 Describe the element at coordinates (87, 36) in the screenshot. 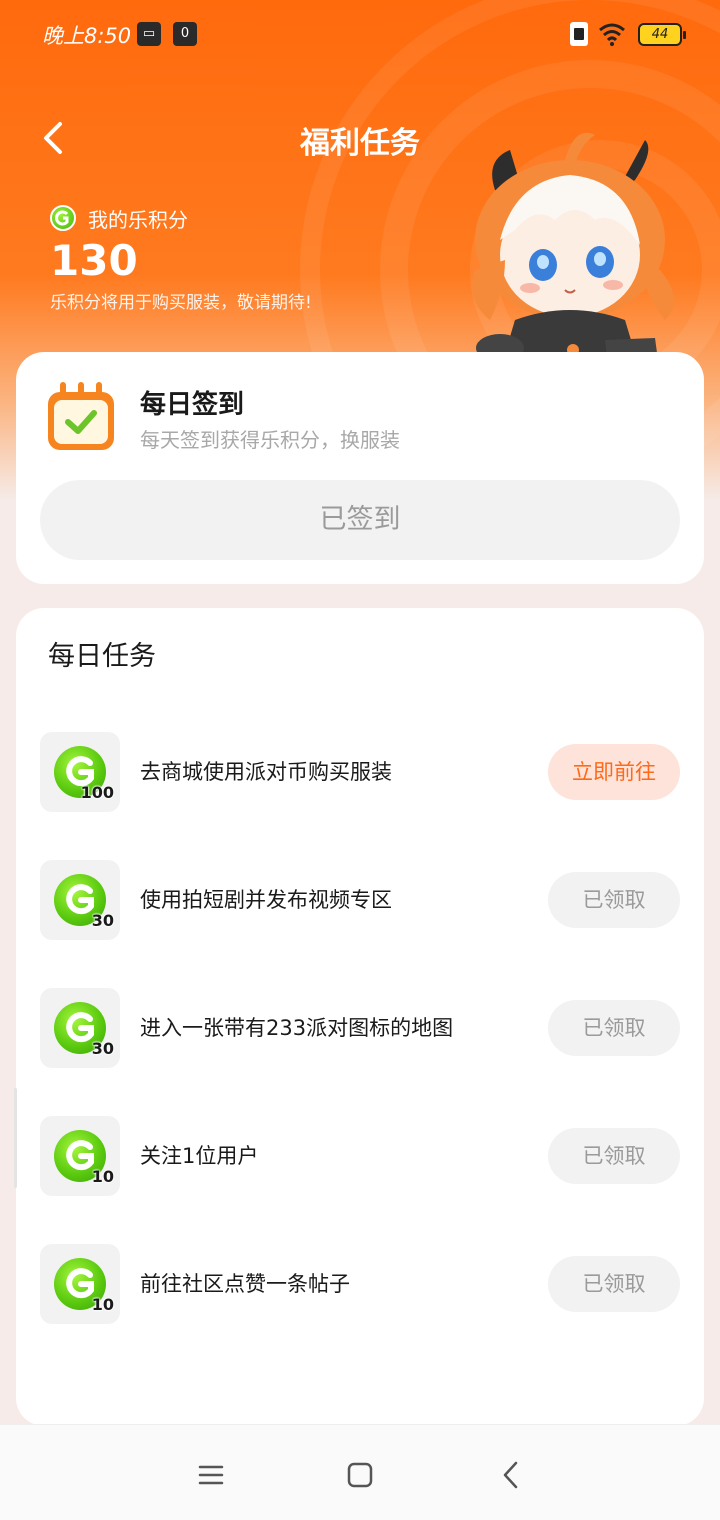

I see `status-time: 晚上8:50` at that location.